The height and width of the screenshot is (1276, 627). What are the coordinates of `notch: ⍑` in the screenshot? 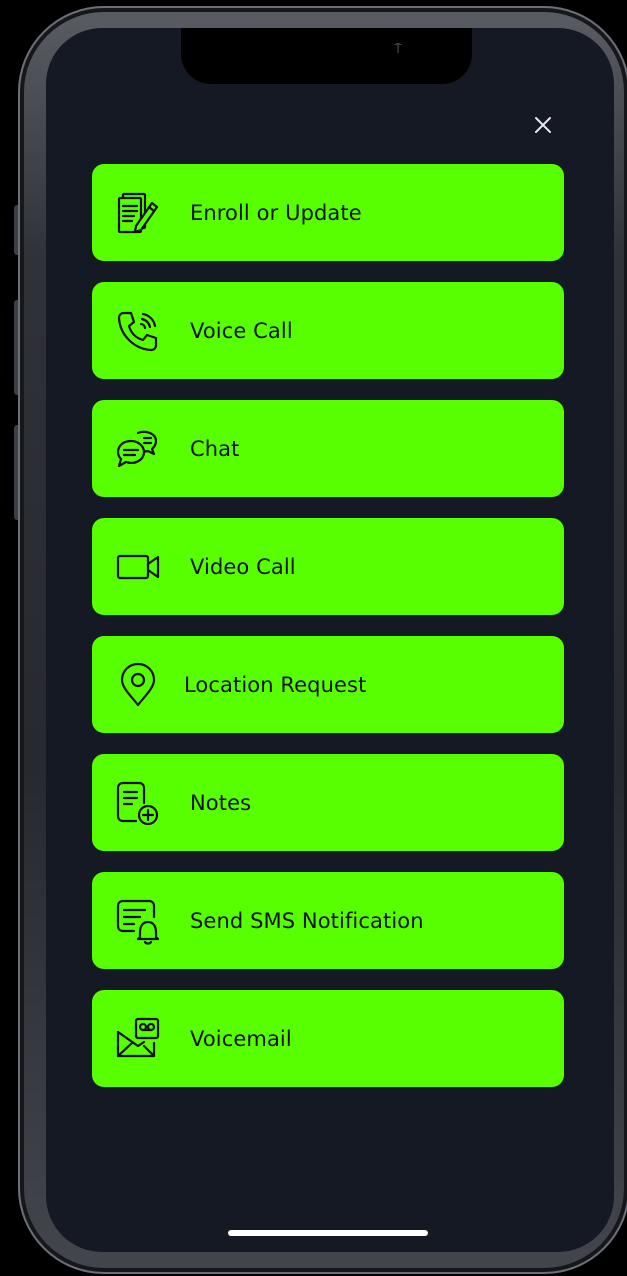 It's located at (326, 56).